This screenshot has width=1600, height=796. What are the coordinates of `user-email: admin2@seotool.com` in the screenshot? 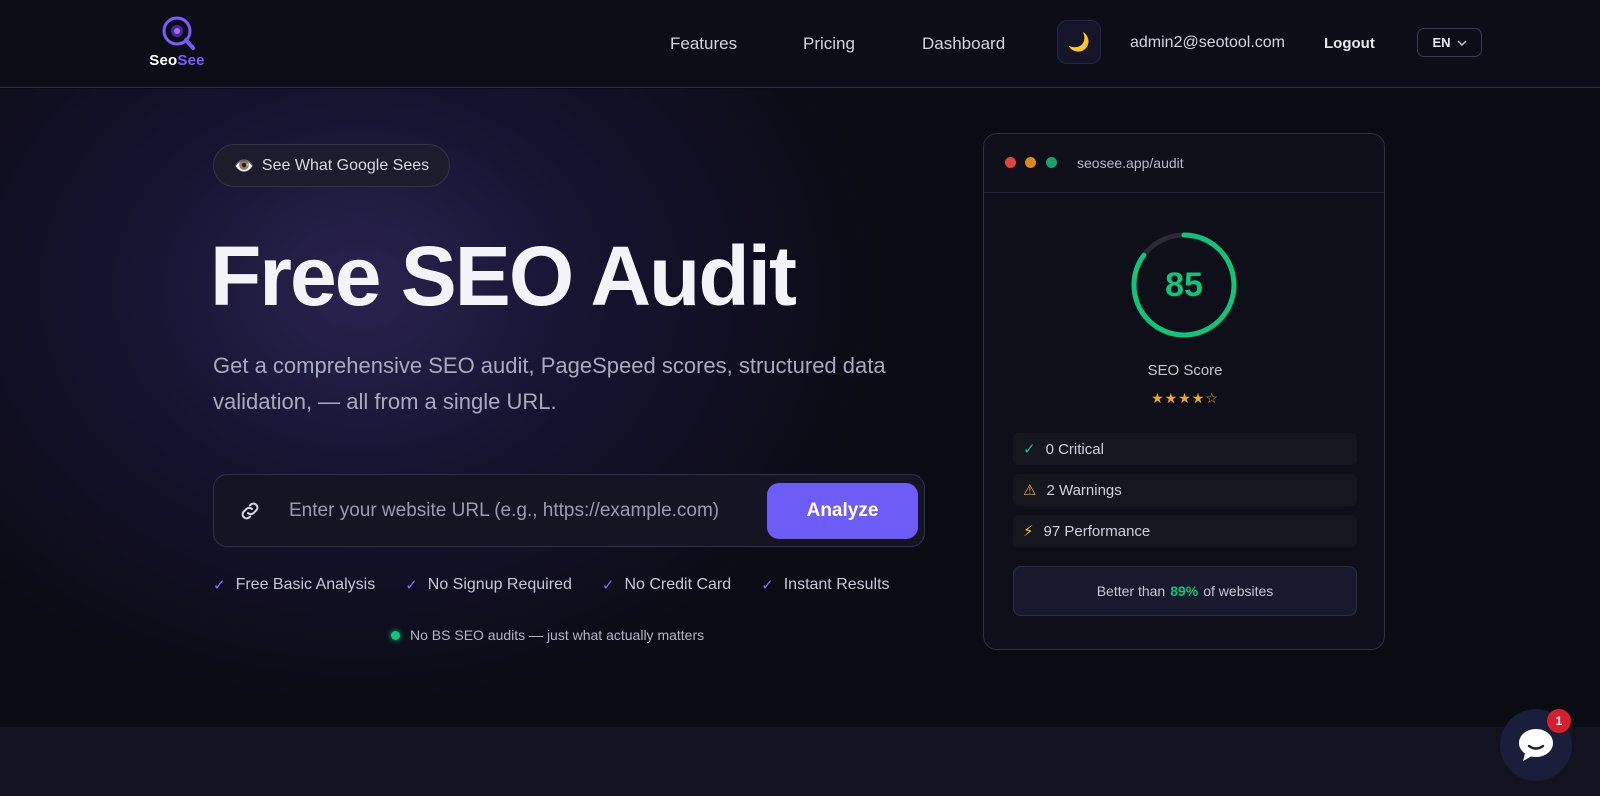 It's located at (1207, 42).